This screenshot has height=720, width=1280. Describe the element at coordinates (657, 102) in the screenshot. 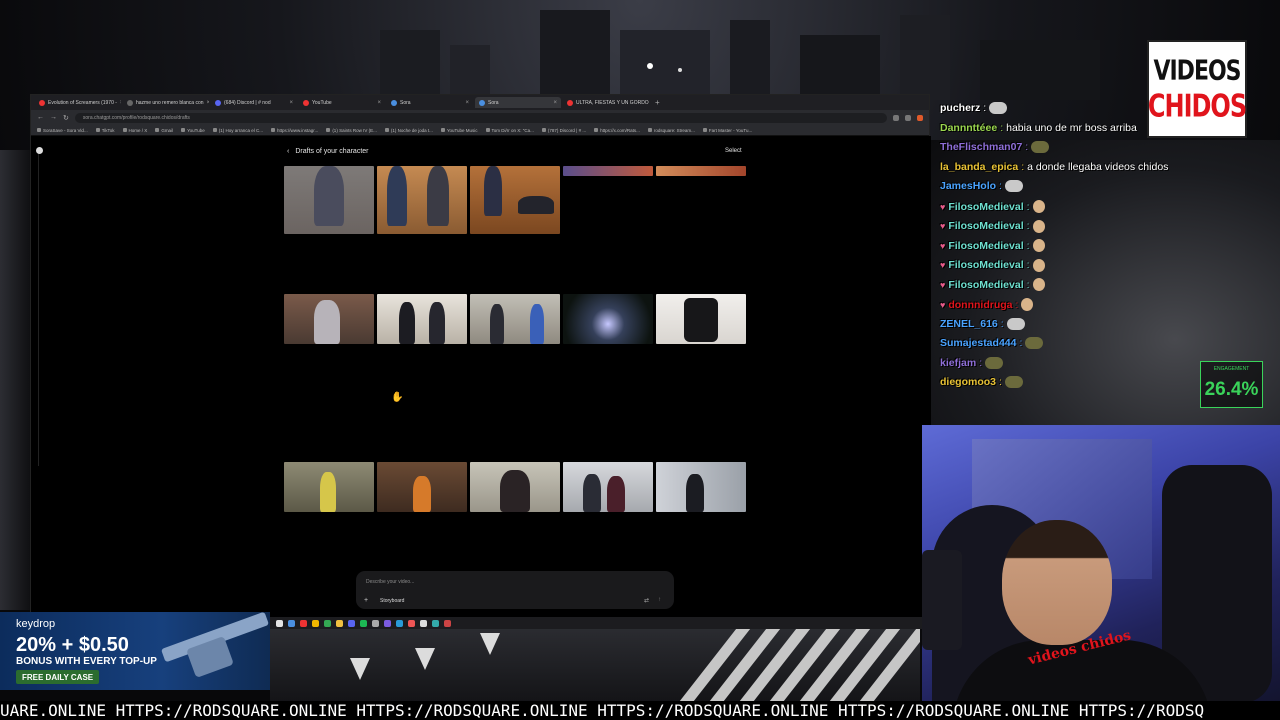

I see `new-tab-button: +` at that location.